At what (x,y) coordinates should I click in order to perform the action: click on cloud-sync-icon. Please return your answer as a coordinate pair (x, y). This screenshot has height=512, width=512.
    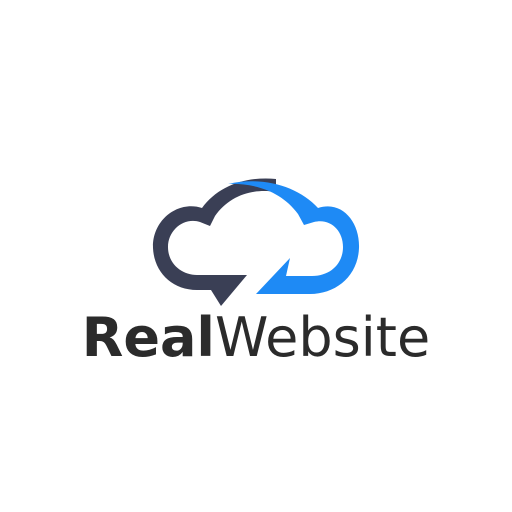
    Looking at the image, I should click on (256, 242).